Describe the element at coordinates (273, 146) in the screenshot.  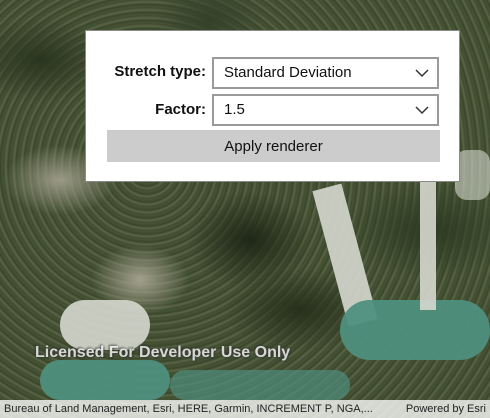
I see `apply-renderer-button: Apply renderer` at that location.